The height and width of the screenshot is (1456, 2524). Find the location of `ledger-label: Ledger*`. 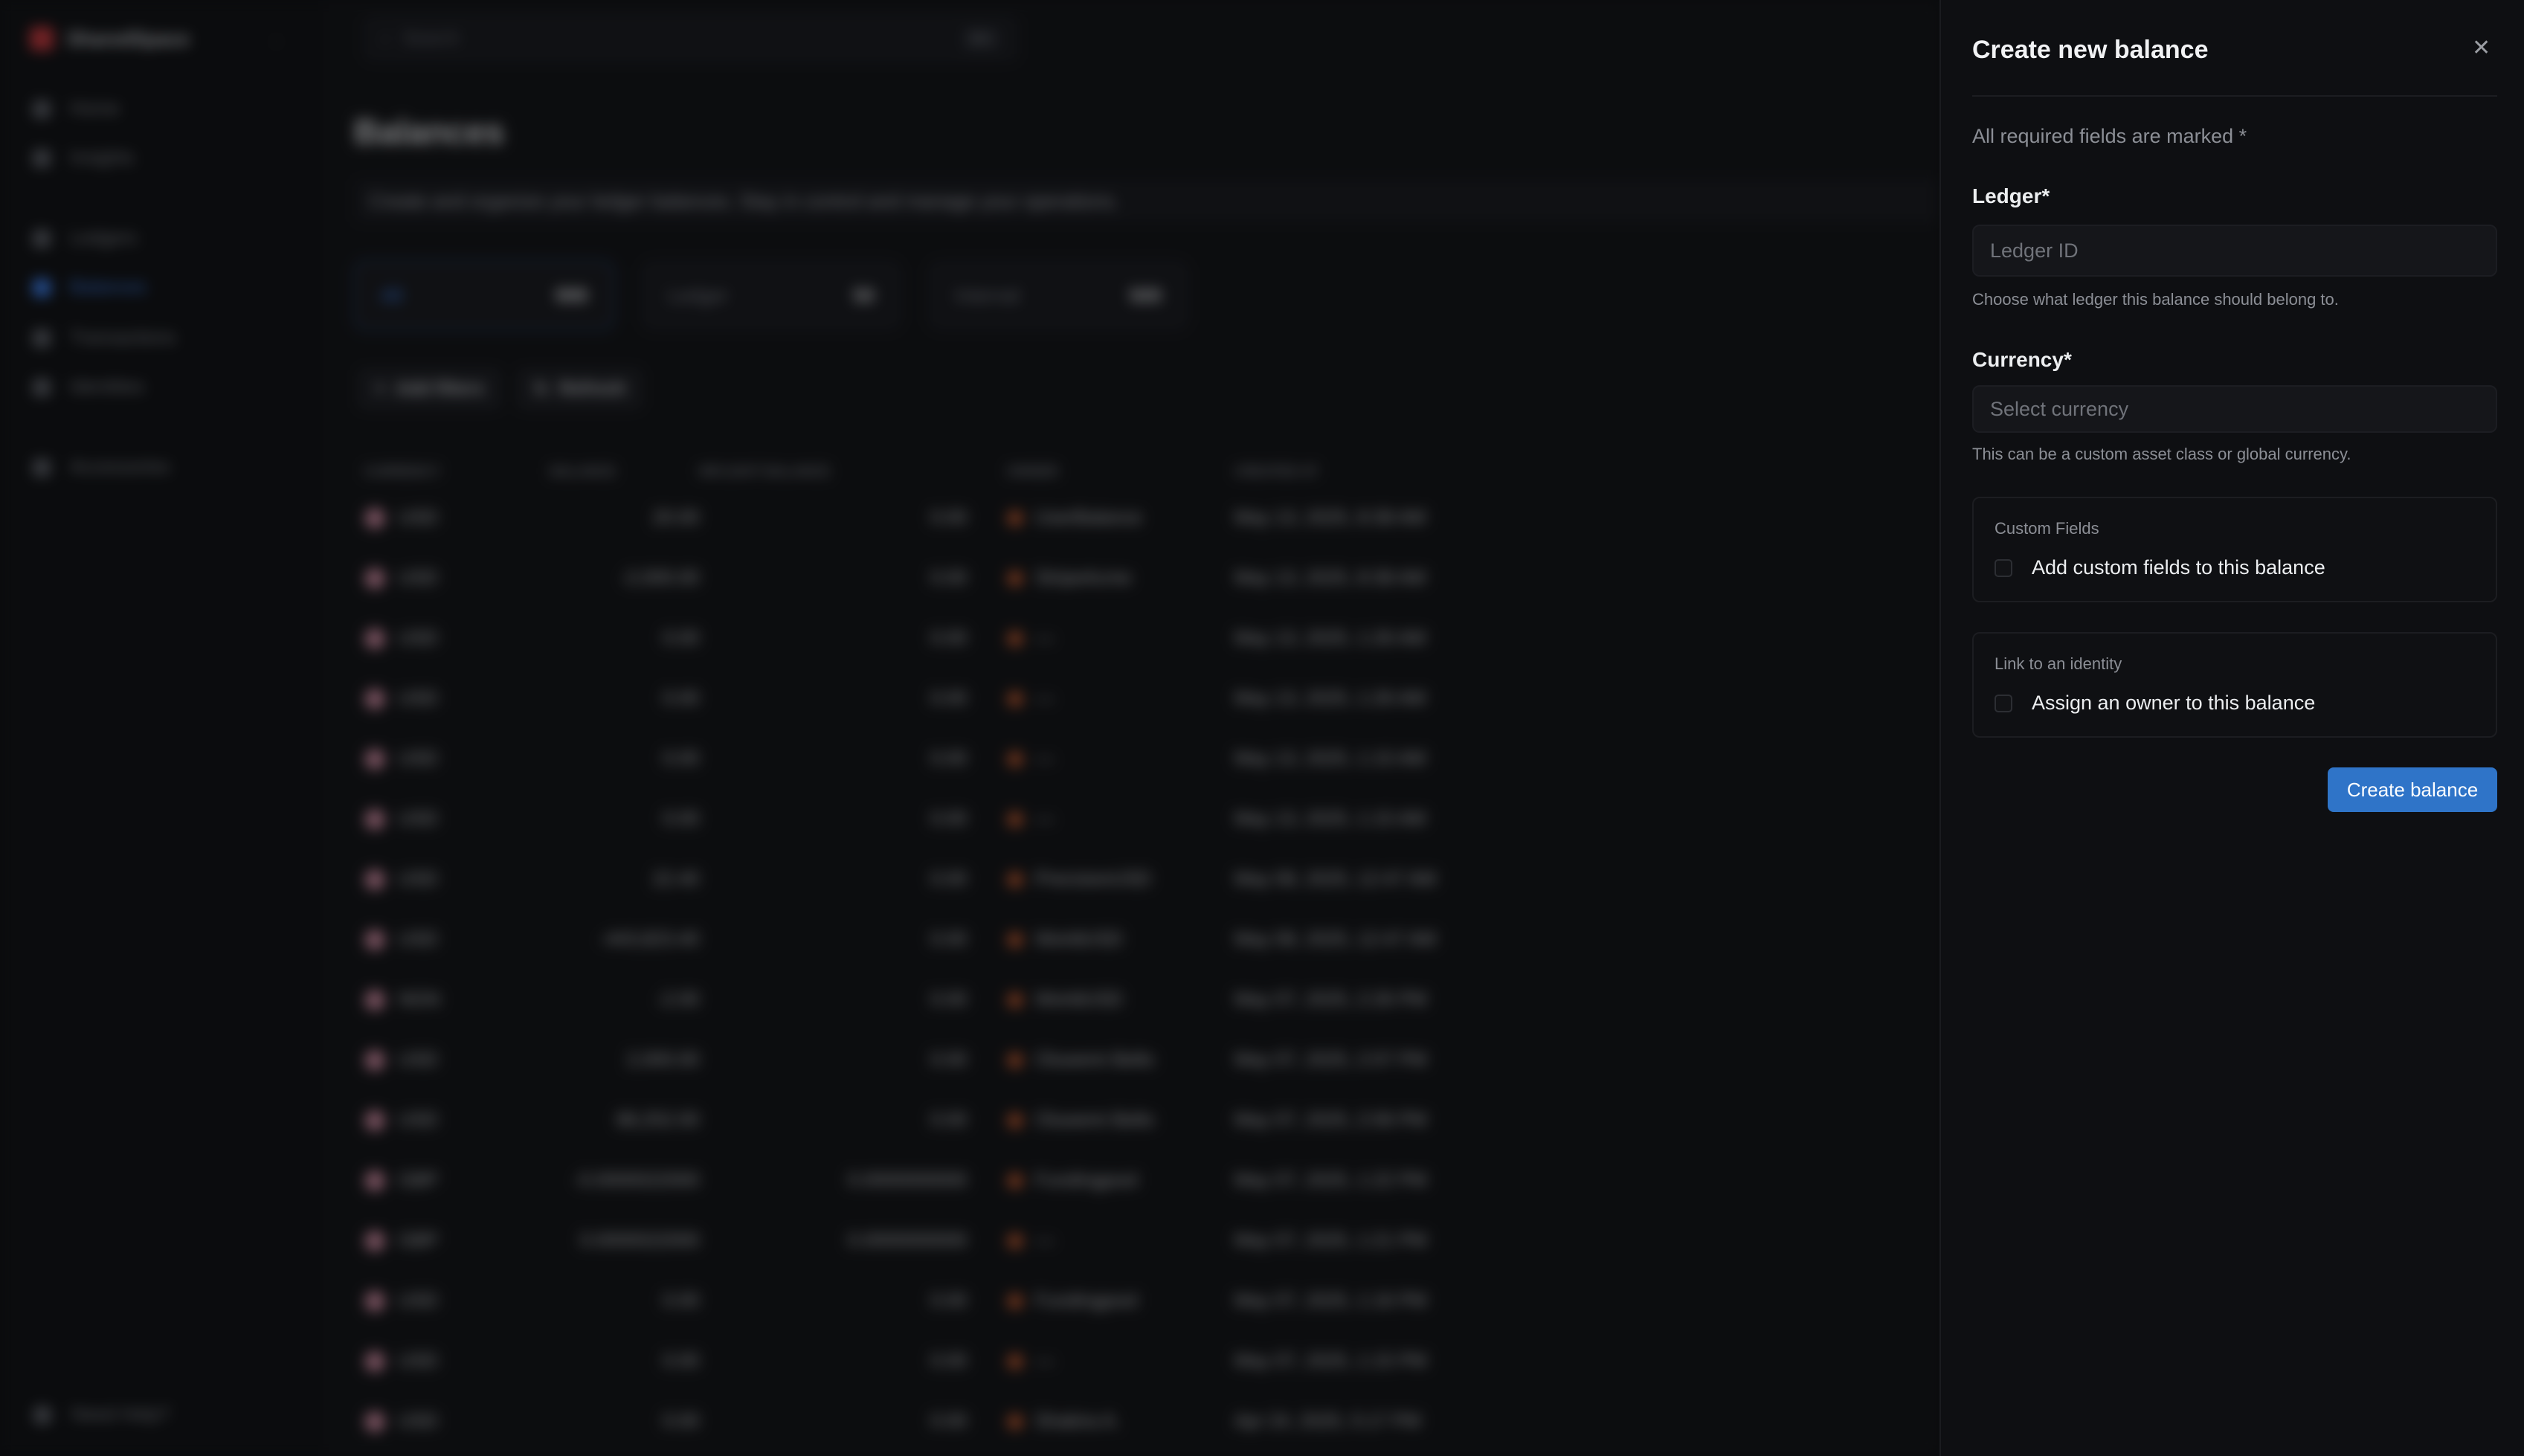

ledger-label: Ledger* is located at coordinates (2011, 196).